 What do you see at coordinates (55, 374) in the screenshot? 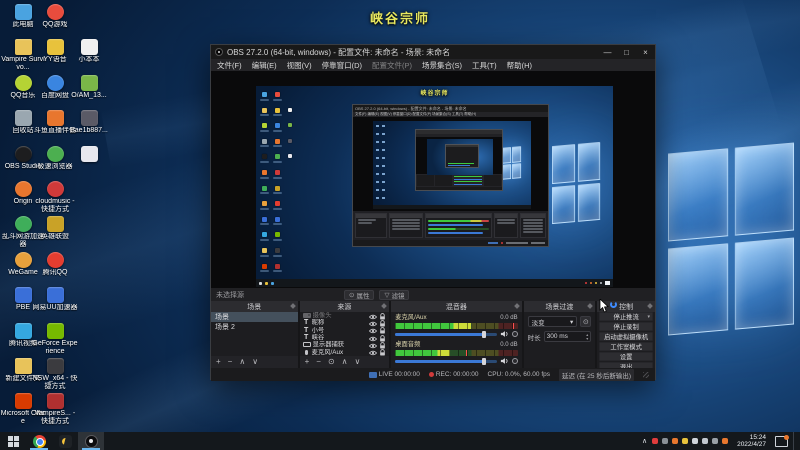
I see `desktop-icon: NSW_x64 - 快捷方式` at bounding box center [55, 374].